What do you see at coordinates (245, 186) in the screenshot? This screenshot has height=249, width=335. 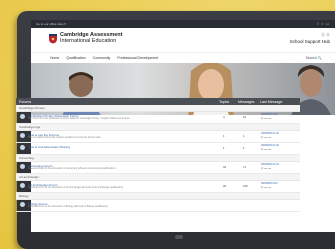 I see `message-count: 156` at bounding box center [245, 186].